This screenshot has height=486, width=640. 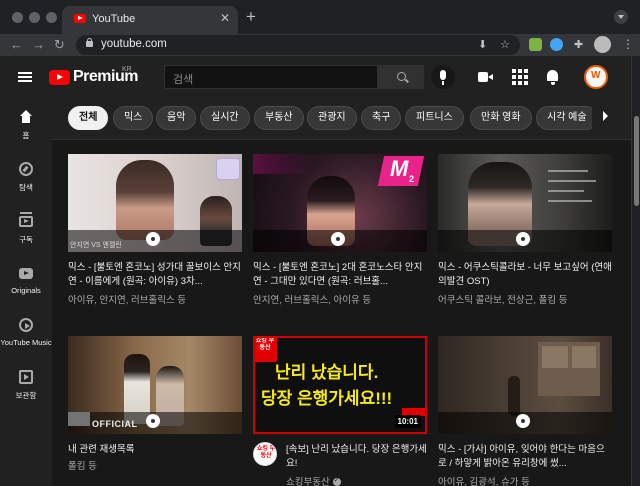 What do you see at coordinates (525, 275) in the screenshot?
I see `video-title: 믹스 - 어쿠스틱콜라보 - 너무 보고싶어 (연애의발견 OST)` at bounding box center [525, 275].